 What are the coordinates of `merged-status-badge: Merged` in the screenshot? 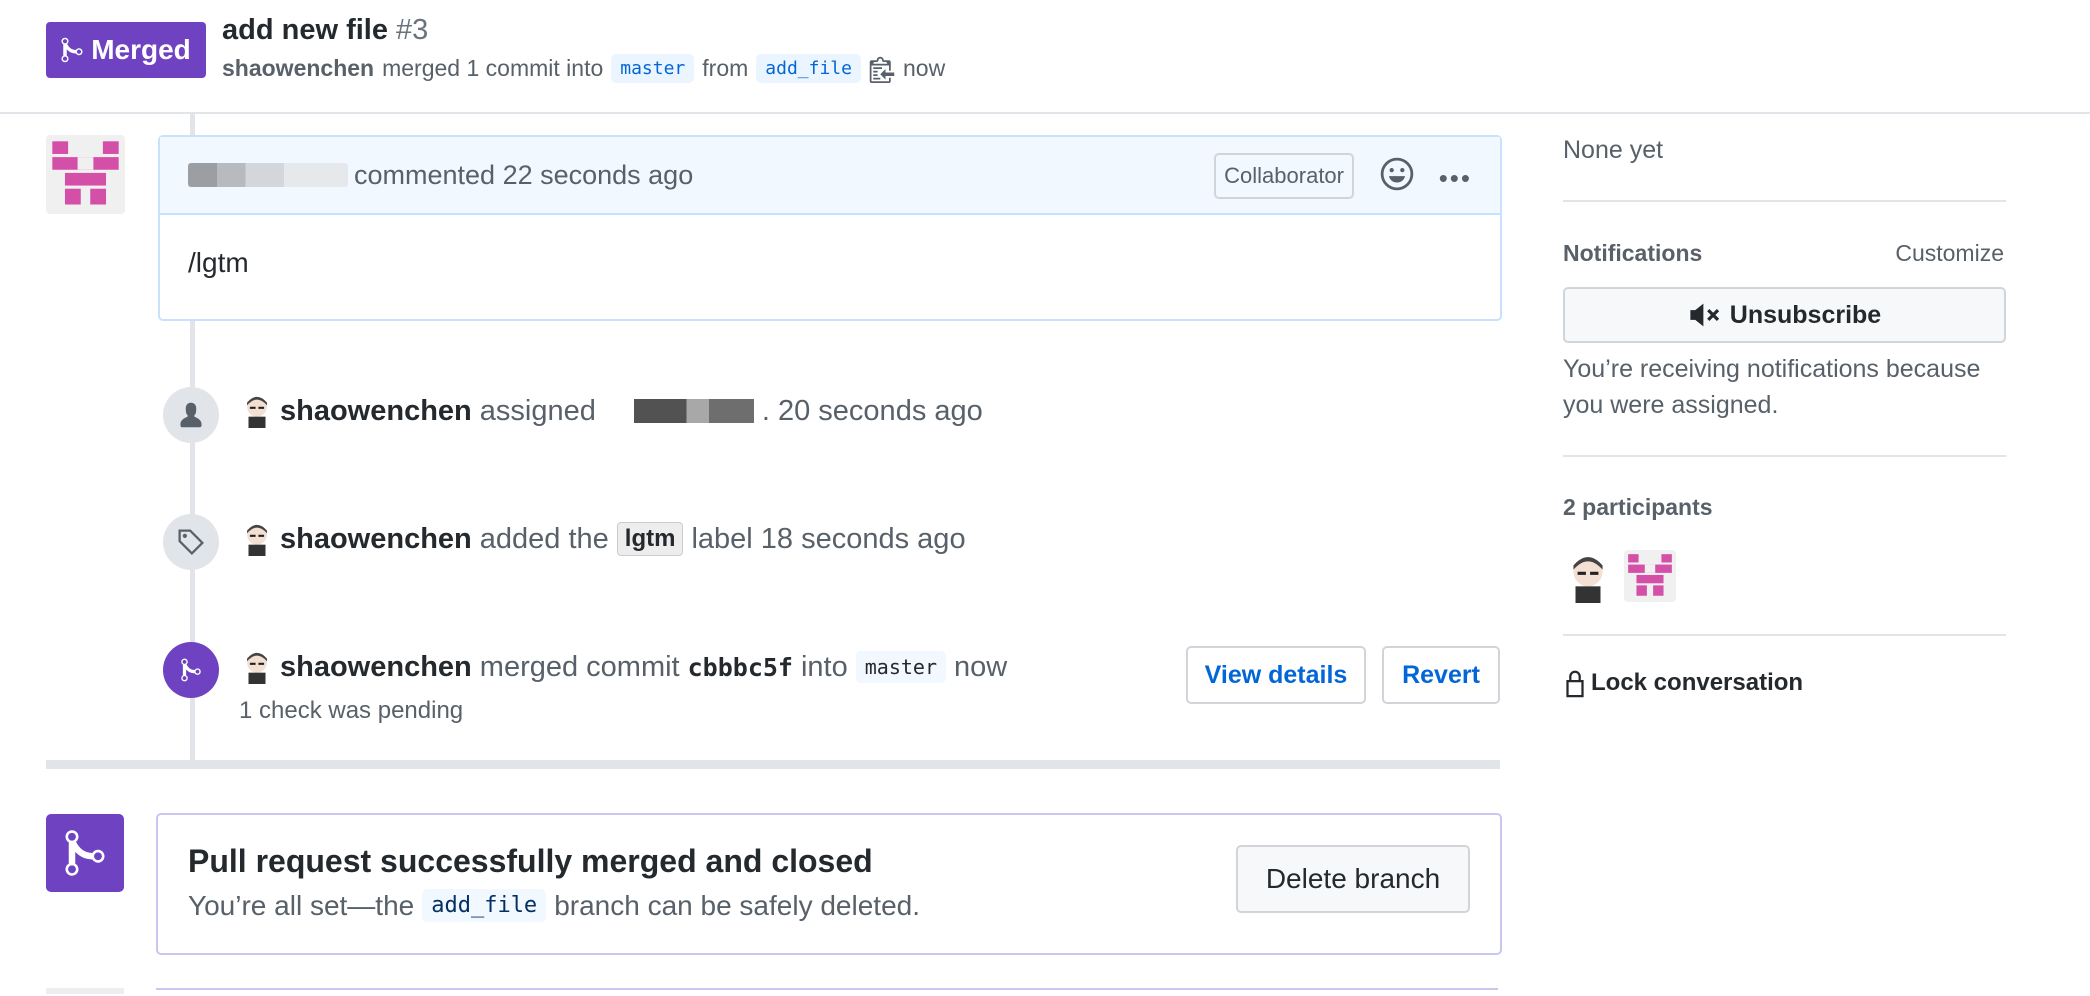 It's located at (126, 50).